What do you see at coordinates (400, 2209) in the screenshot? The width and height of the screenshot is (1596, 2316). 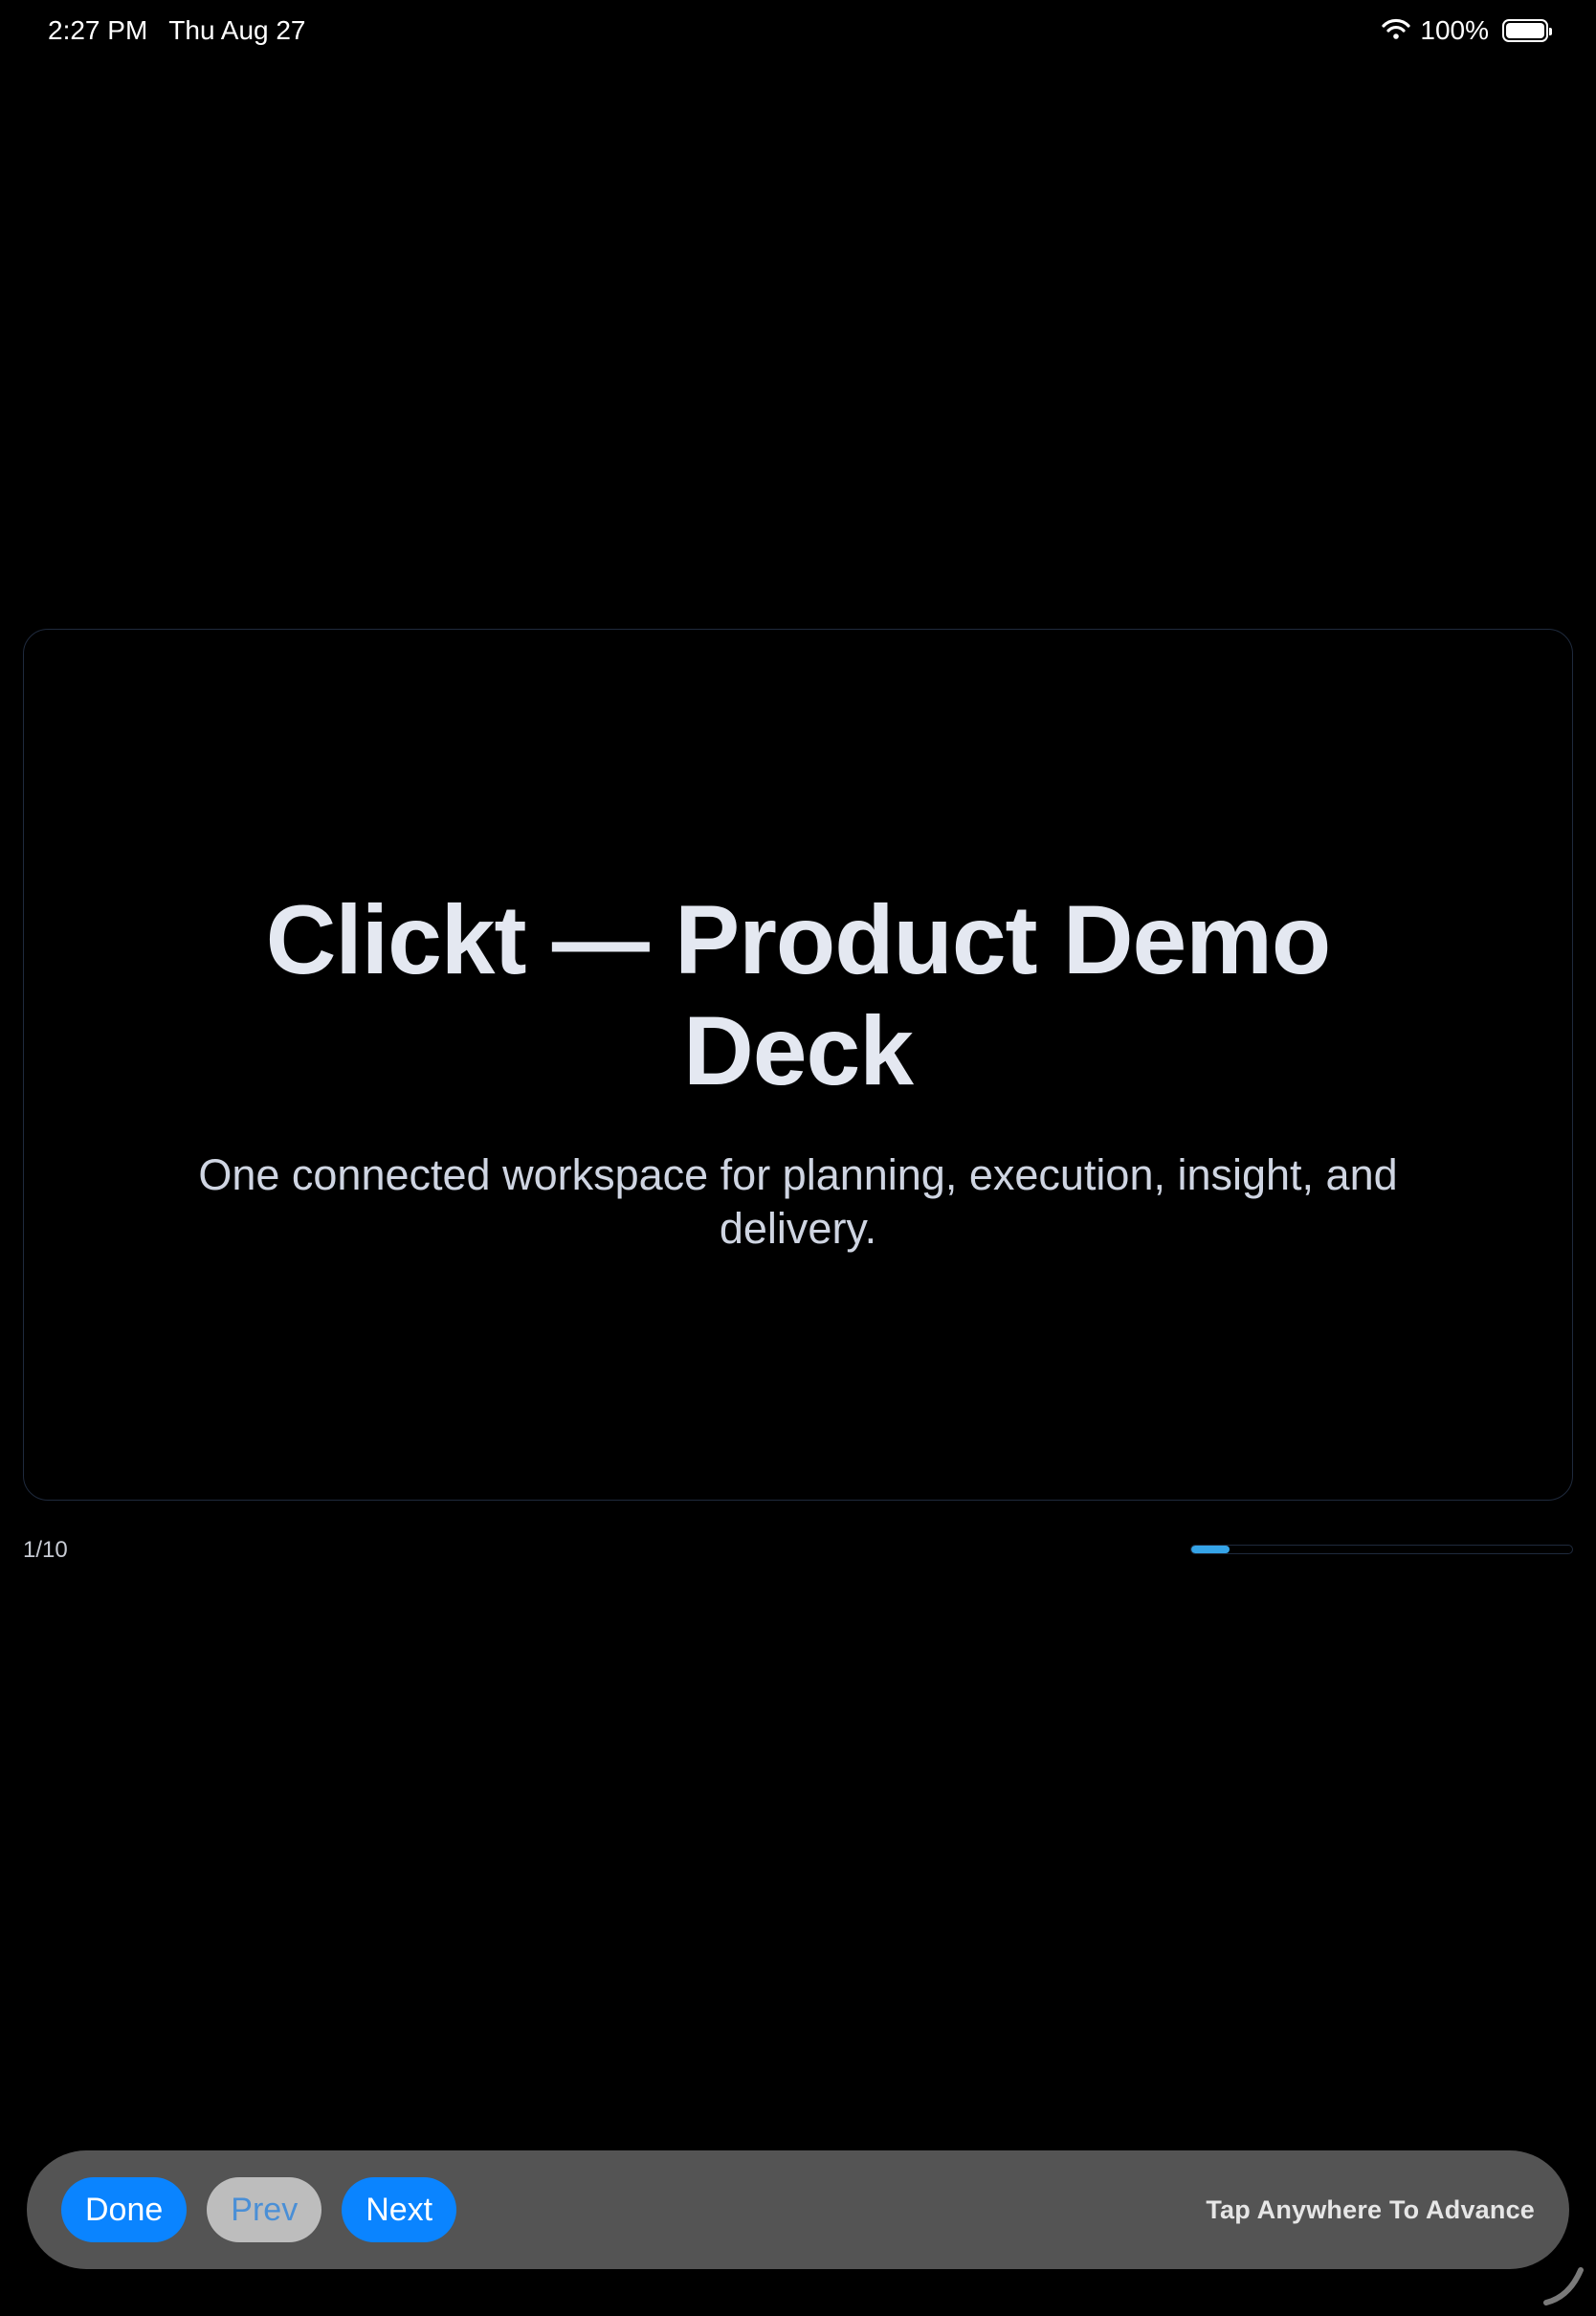 I see `next-button: Next` at bounding box center [400, 2209].